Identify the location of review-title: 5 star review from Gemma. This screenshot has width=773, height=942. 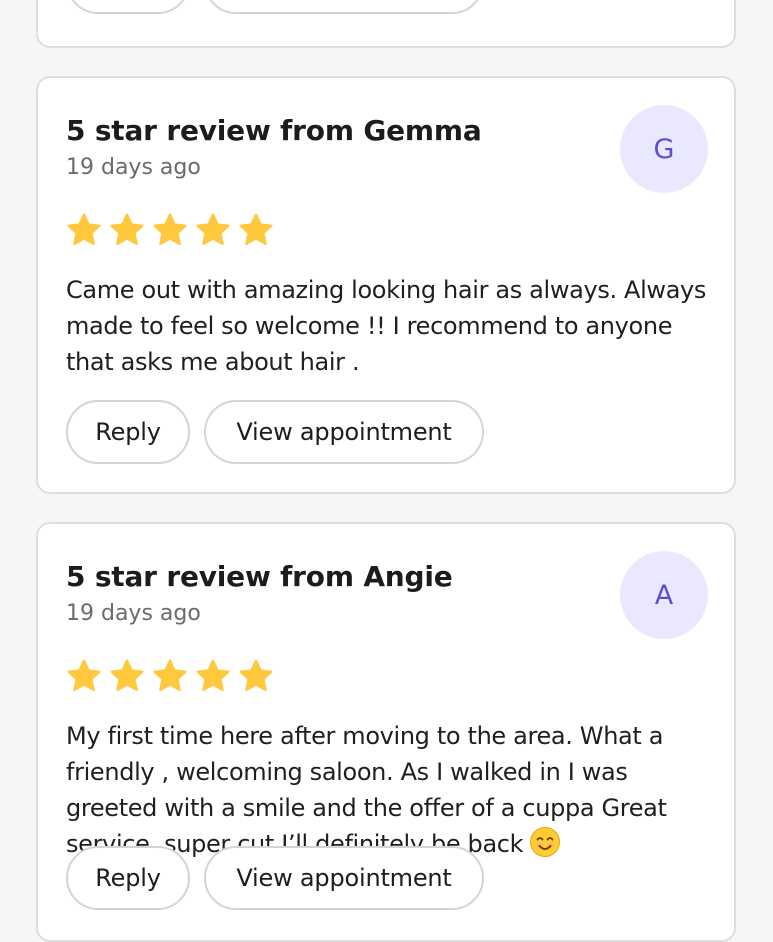
(274, 130).